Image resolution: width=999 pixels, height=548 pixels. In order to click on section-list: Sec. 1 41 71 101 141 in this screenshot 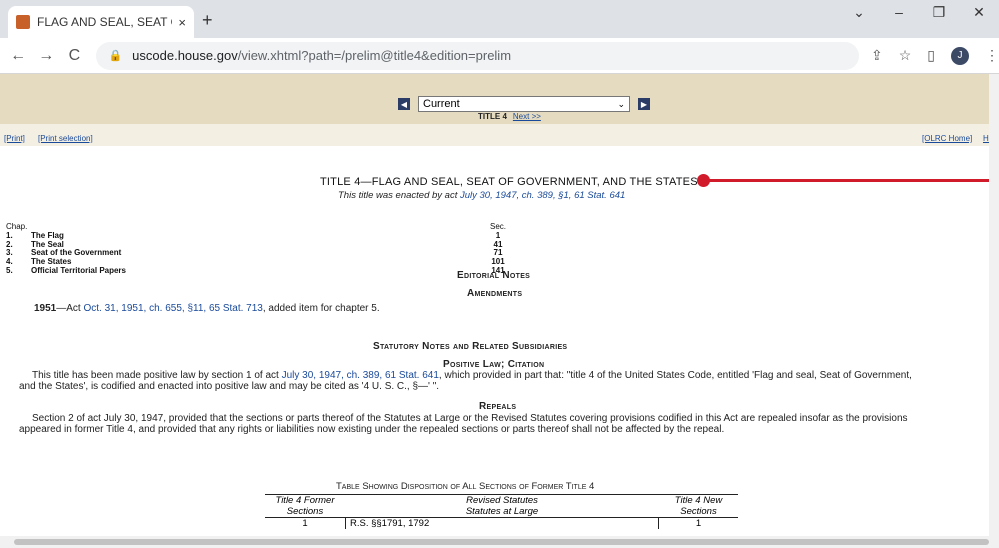, I will do `click(498, 249)`.